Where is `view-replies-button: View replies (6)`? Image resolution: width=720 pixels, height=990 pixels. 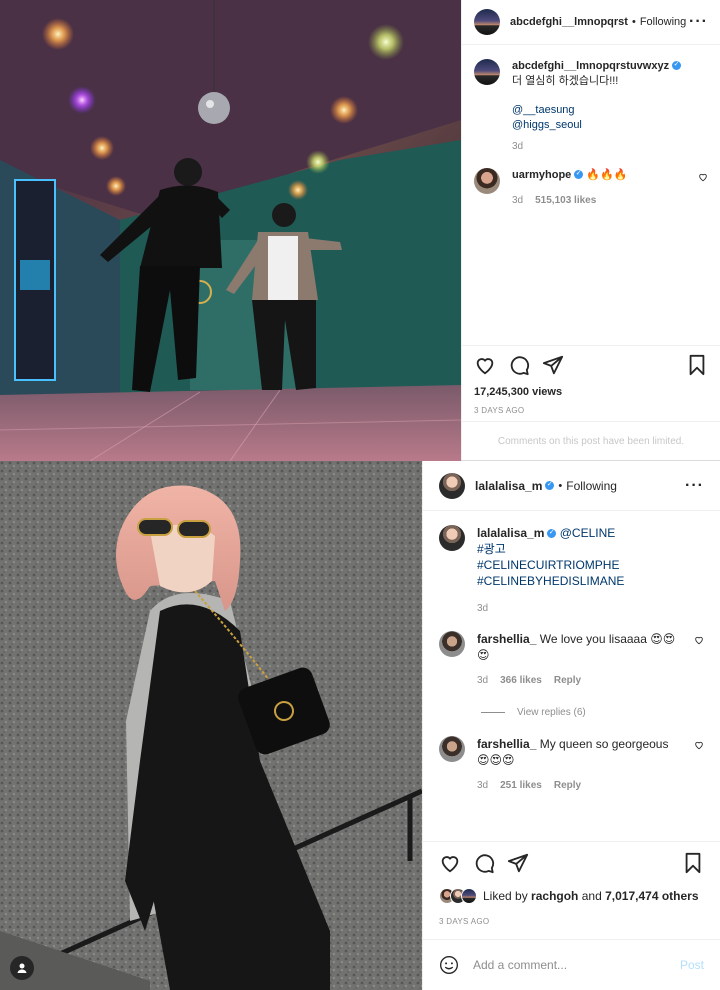
view-replies-button: View replies (6) is located at coordinates (592, 712).